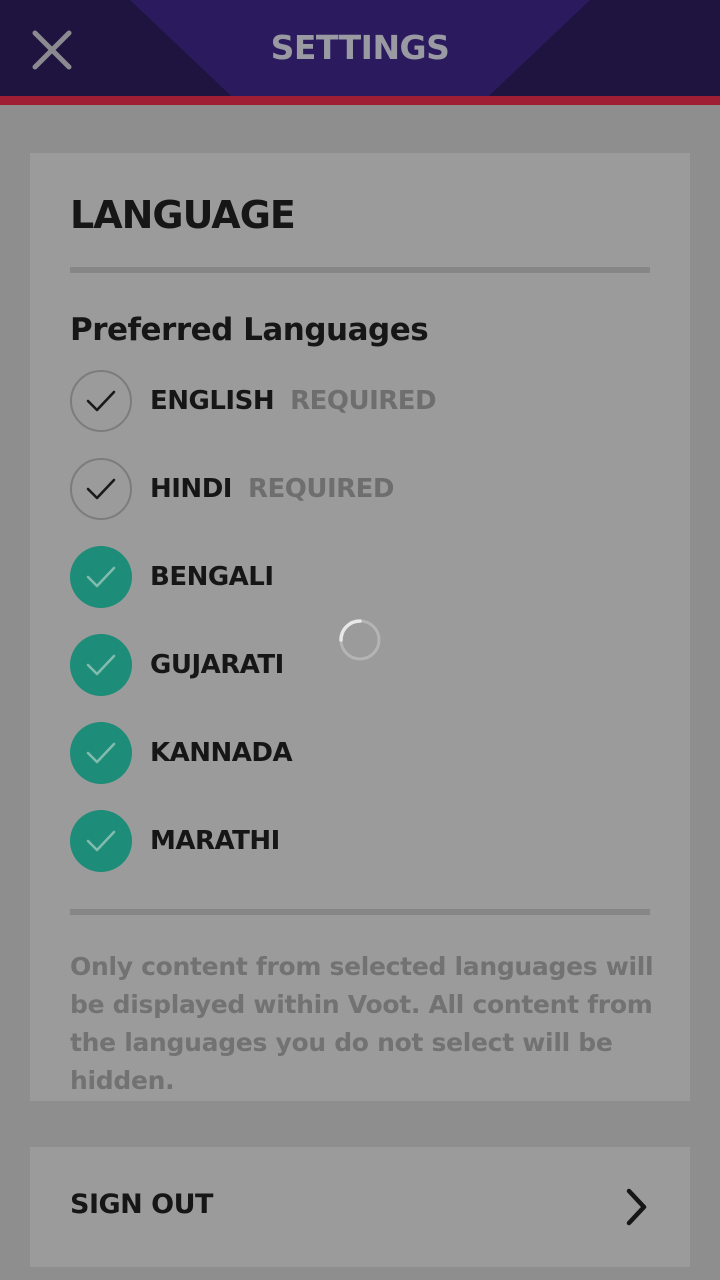 The image size is (720, 1280). I want to click on language-option-hindi: HINDI REQUIRED, so click(360, 489).